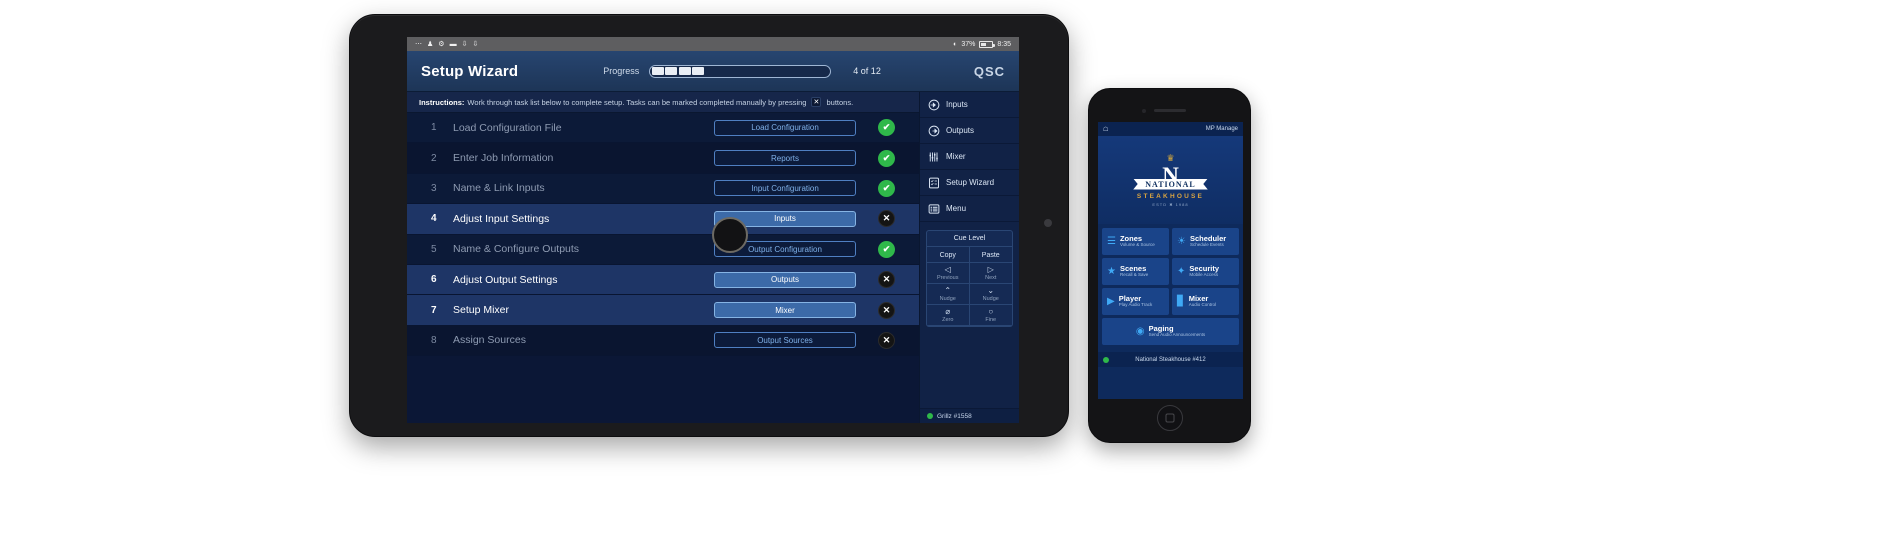 This screenshot has height=551, width=1900. I want to click on sidebar-item-label: Mixer, so click(956, 156).